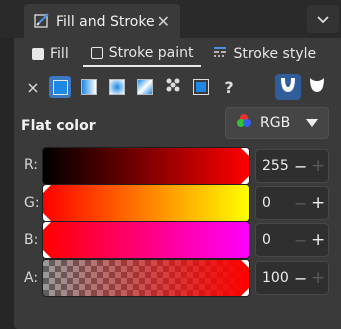 The width and height of the screenshot is (341, 329). I want to click on subtab-bar: Fill Stroke paint Stroke style, so click(177, 55).